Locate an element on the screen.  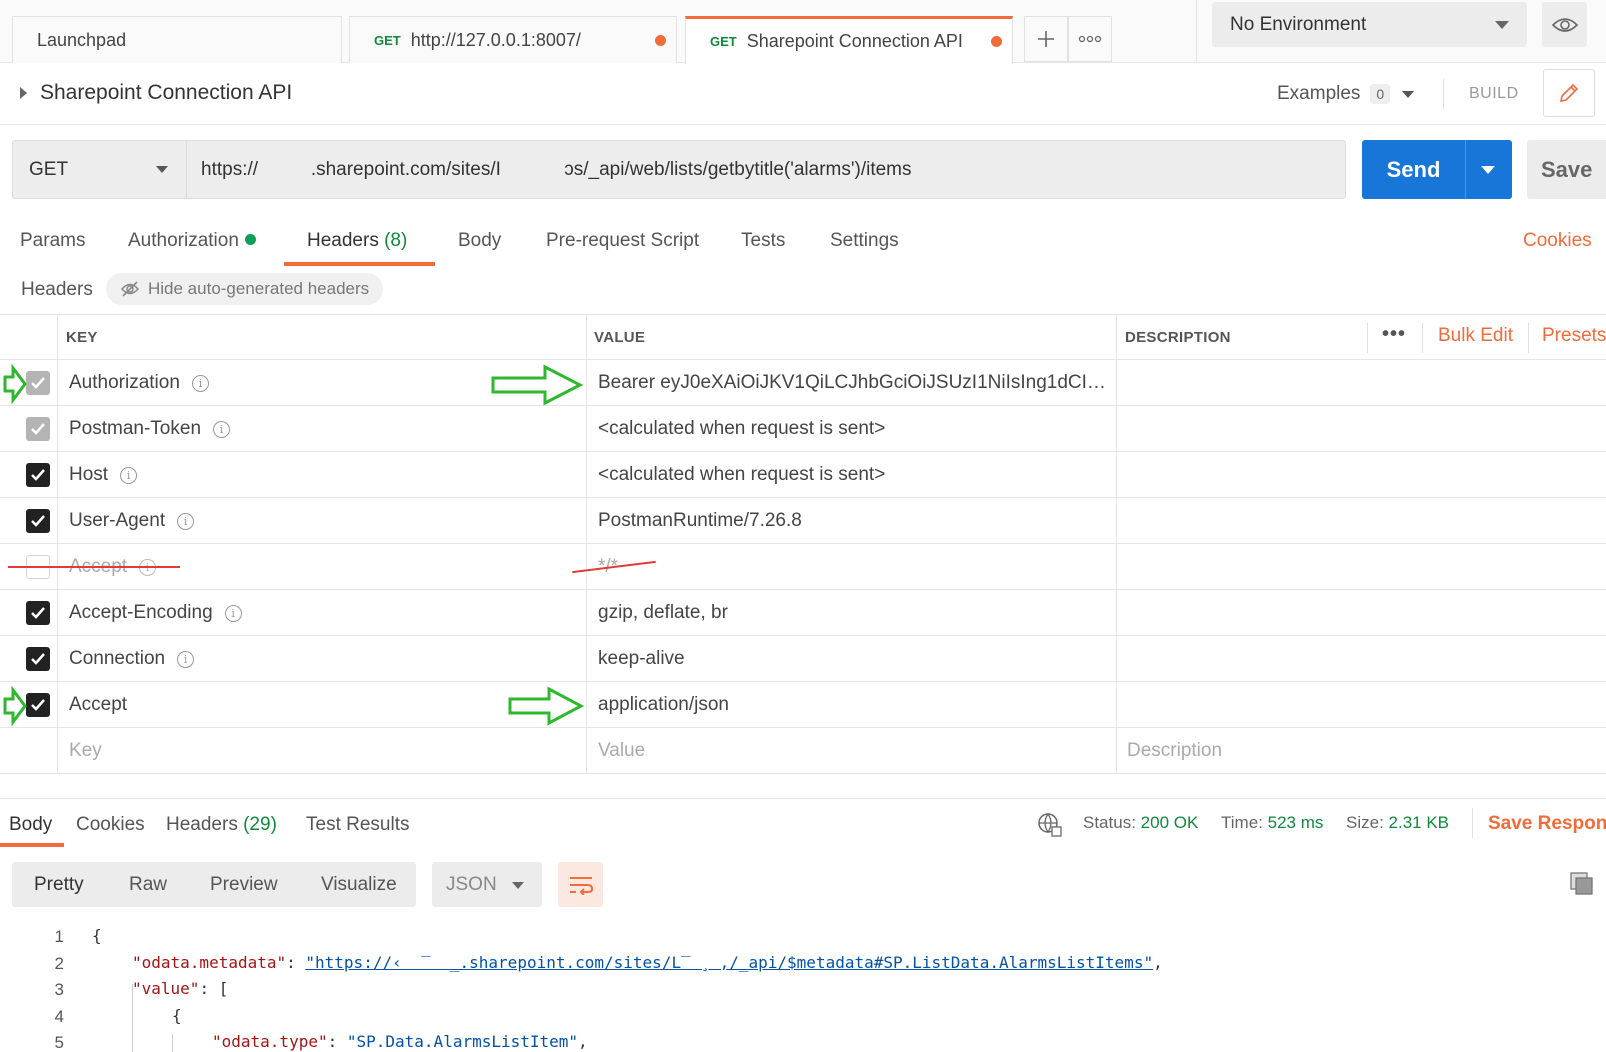
copy-icon is located at coordinates (1582, 884).